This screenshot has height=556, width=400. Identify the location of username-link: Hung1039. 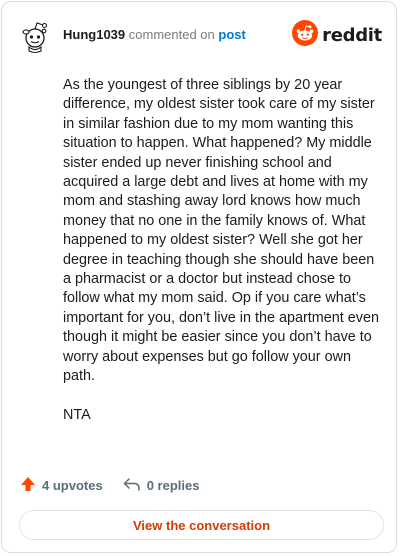
(94, 34).